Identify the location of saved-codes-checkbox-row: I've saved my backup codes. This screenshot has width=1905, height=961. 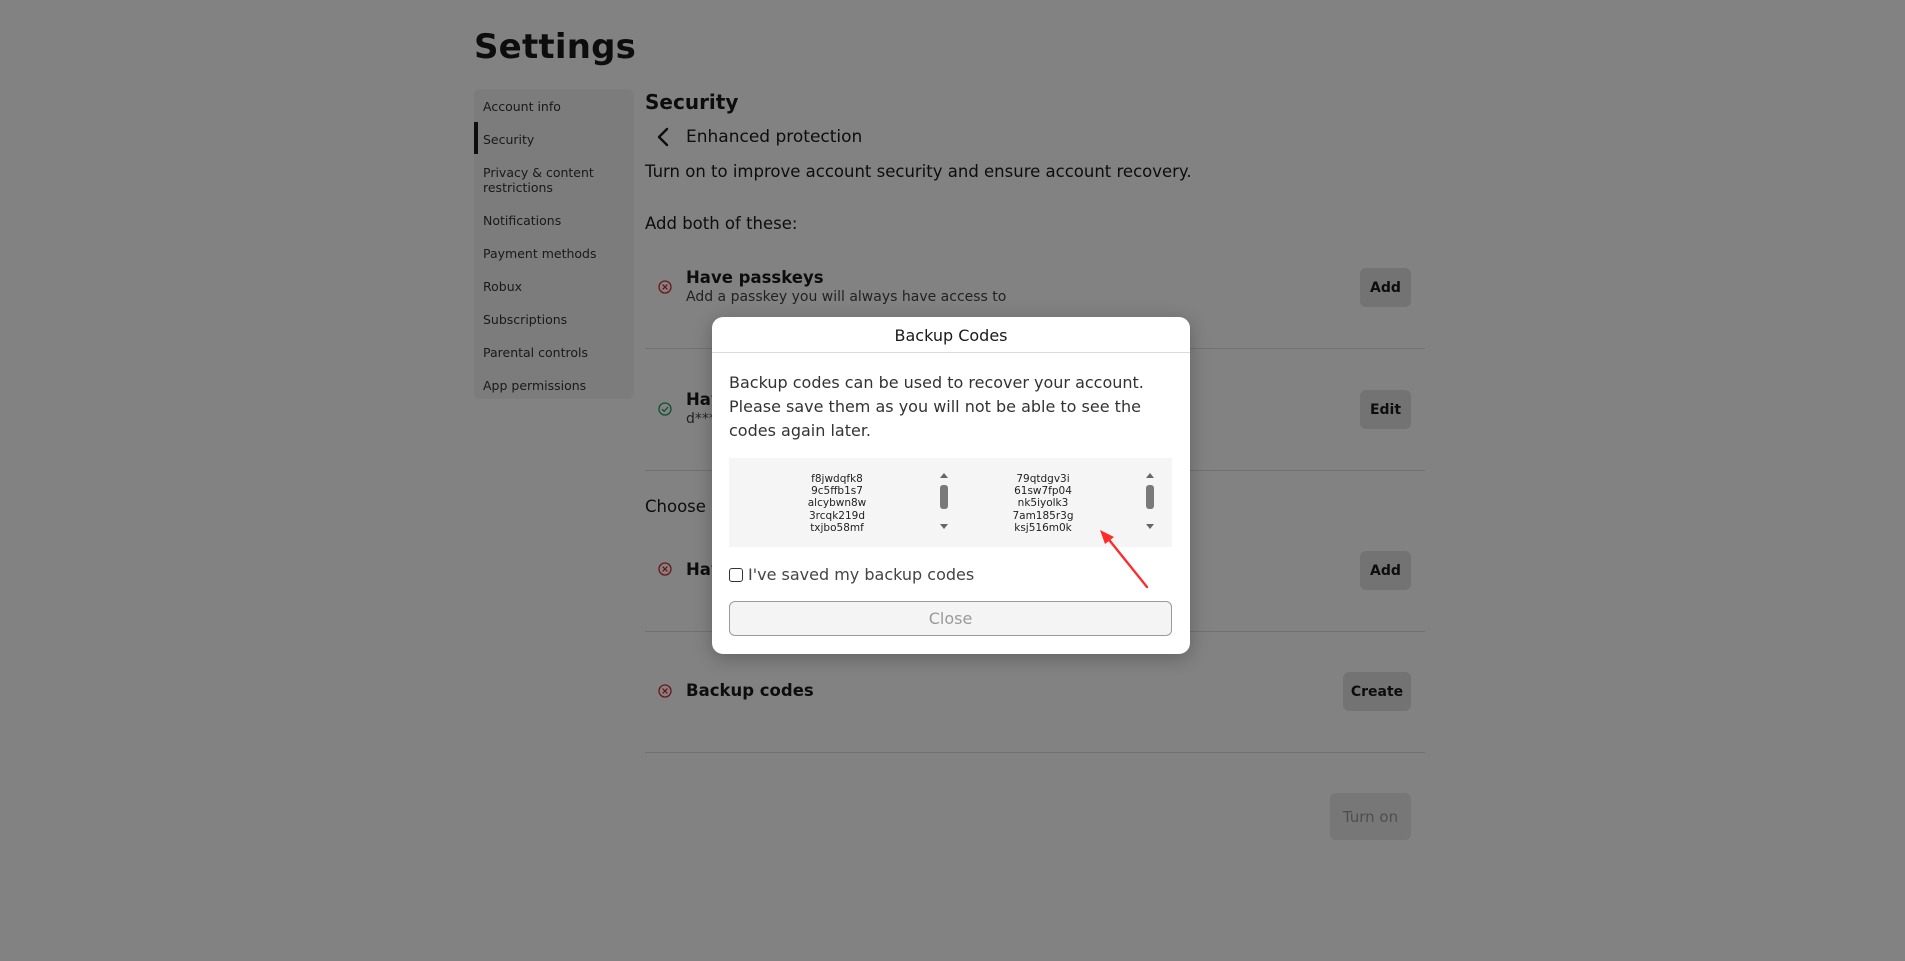
(851, 574).